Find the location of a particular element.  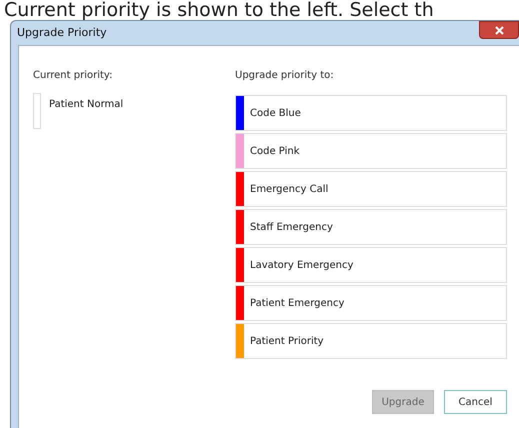

close-icon is located at coordinates (499, 30).